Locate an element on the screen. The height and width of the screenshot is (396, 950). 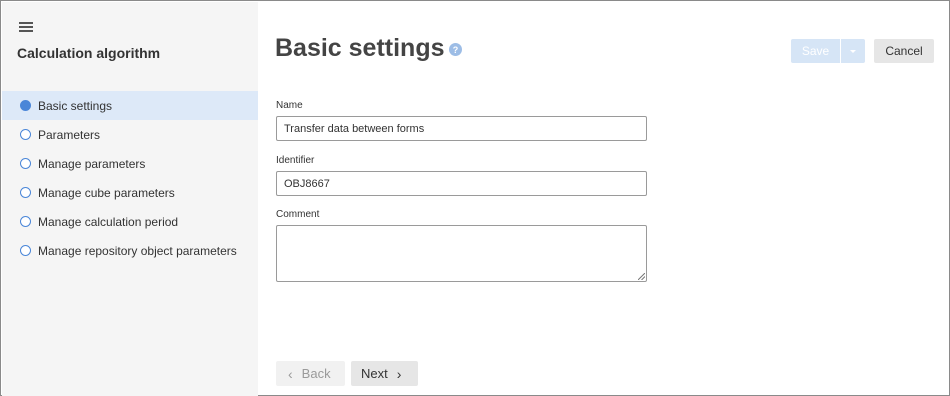
step-manage-calculation-period: Manage calculation period is located at coordinates (130, 221).